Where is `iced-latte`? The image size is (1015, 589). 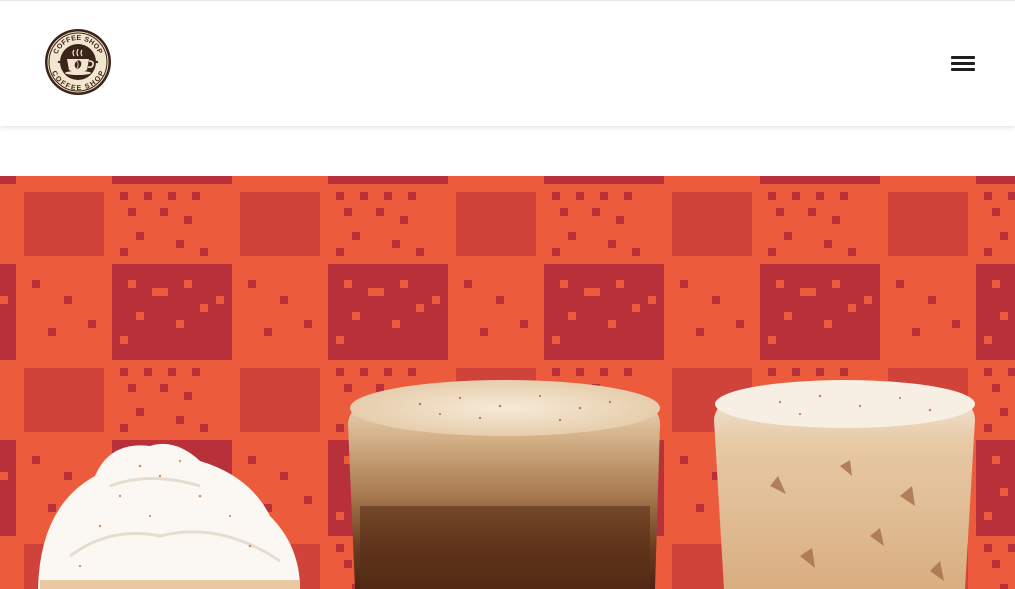
iced-latte is located at coordinates (844, 484).